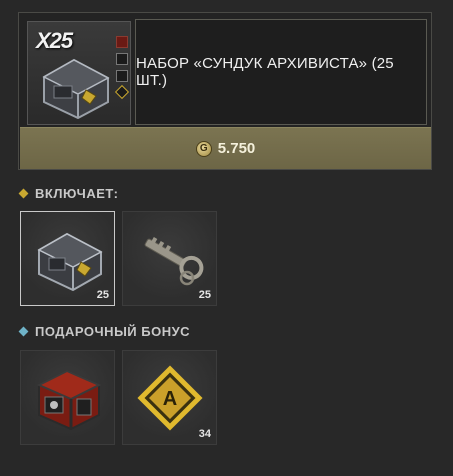 The height and width of the screenshot is (476, 453). I want to click on price-value: 5.750, so click(236, 148).